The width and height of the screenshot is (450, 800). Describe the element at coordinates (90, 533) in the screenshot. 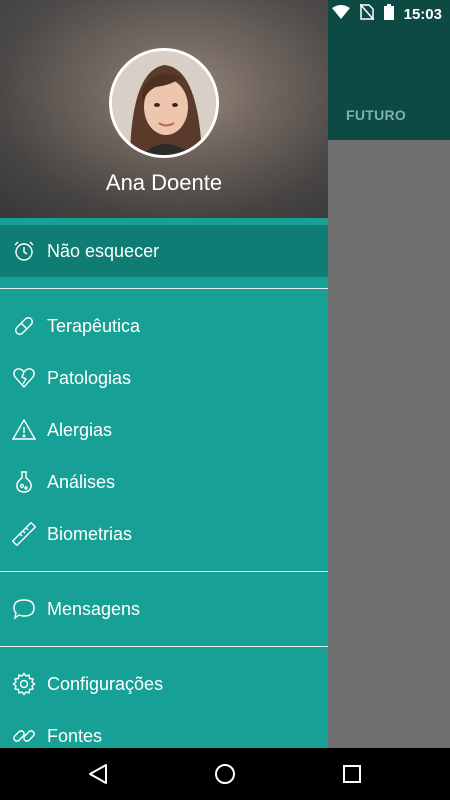

I see `menu-item-label: Biometrias` at that location.